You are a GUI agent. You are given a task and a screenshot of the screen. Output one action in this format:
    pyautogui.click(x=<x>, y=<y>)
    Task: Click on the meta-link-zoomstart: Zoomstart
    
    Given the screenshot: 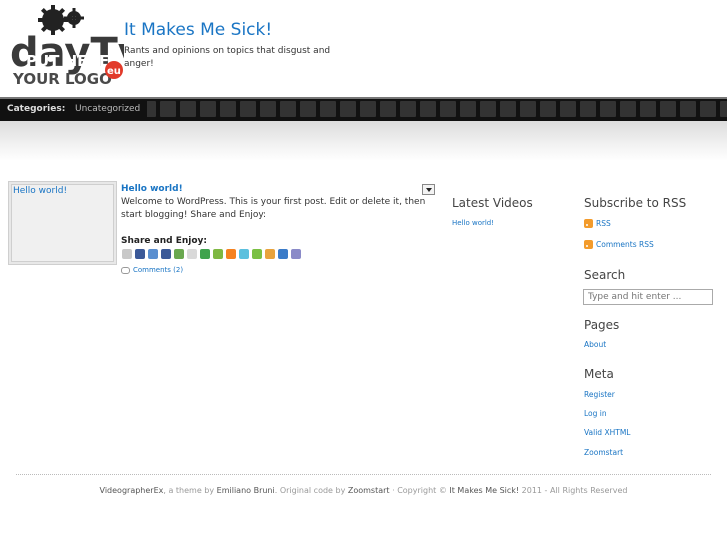 What is the action you would take?
    pyautogui.click(x=603, y=452)
    